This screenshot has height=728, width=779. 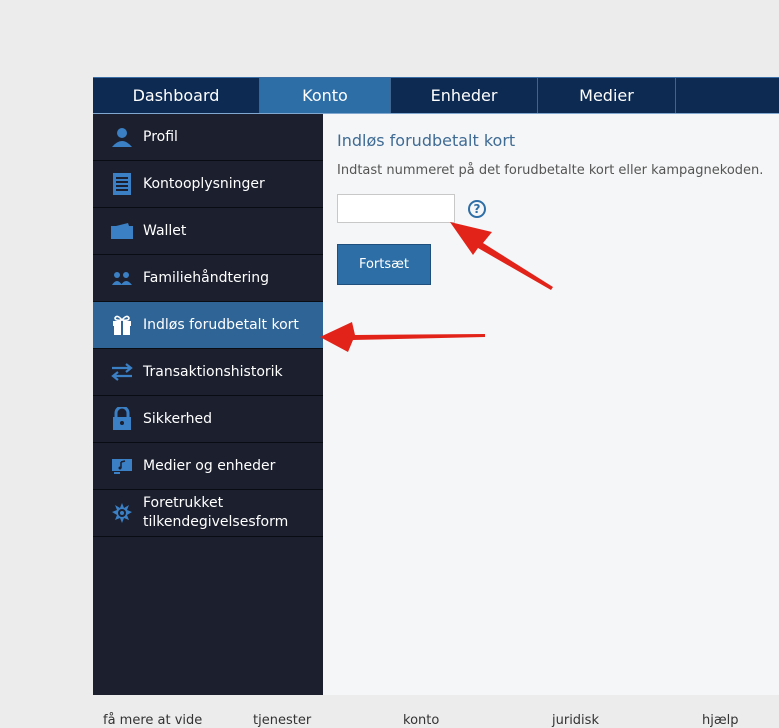 I want to click on sidebar-item-sikkerhed: Sikkerhed, so click(x=208, y=419).